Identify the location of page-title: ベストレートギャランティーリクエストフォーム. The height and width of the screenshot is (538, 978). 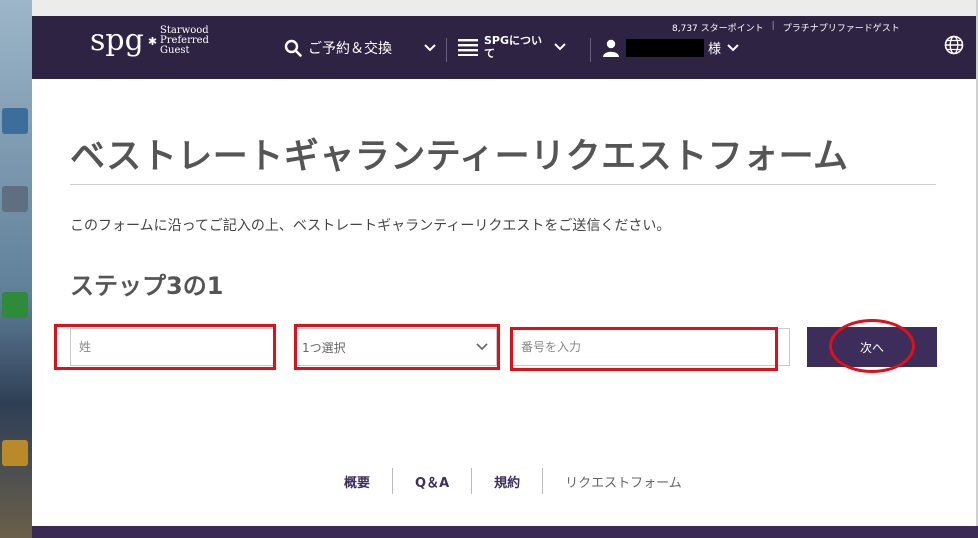
(459, 157).